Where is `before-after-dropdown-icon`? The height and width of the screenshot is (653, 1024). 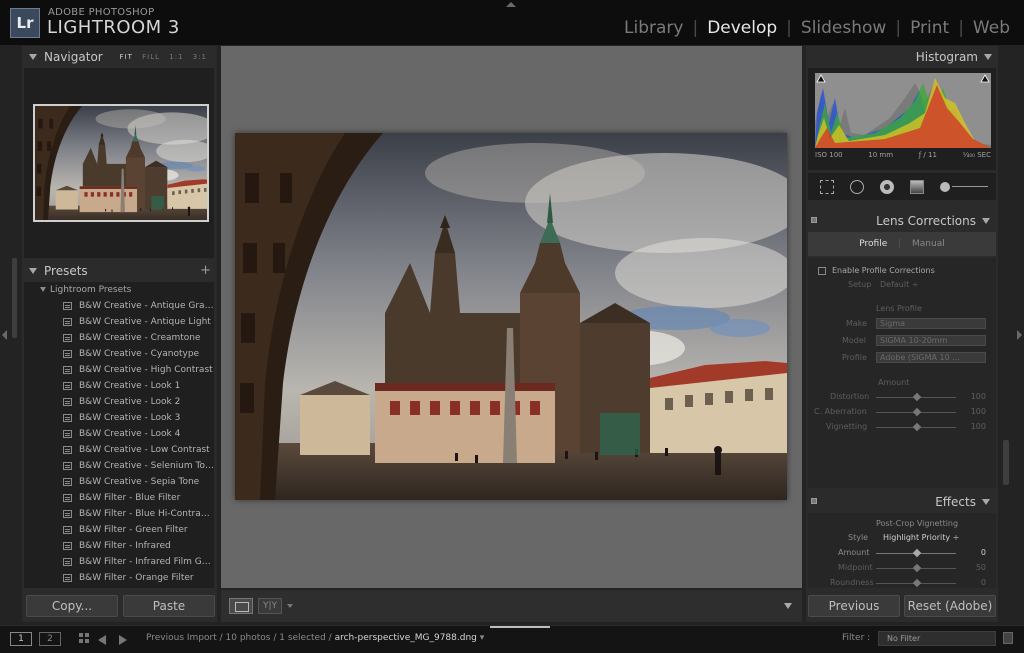
before-after-dropdown-icon is located at coordinates (290, 606).